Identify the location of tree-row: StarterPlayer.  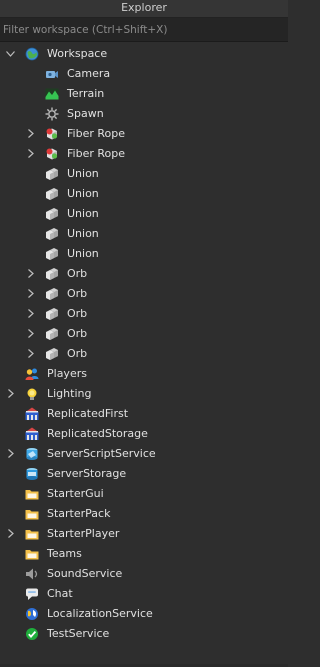
(144, 534).